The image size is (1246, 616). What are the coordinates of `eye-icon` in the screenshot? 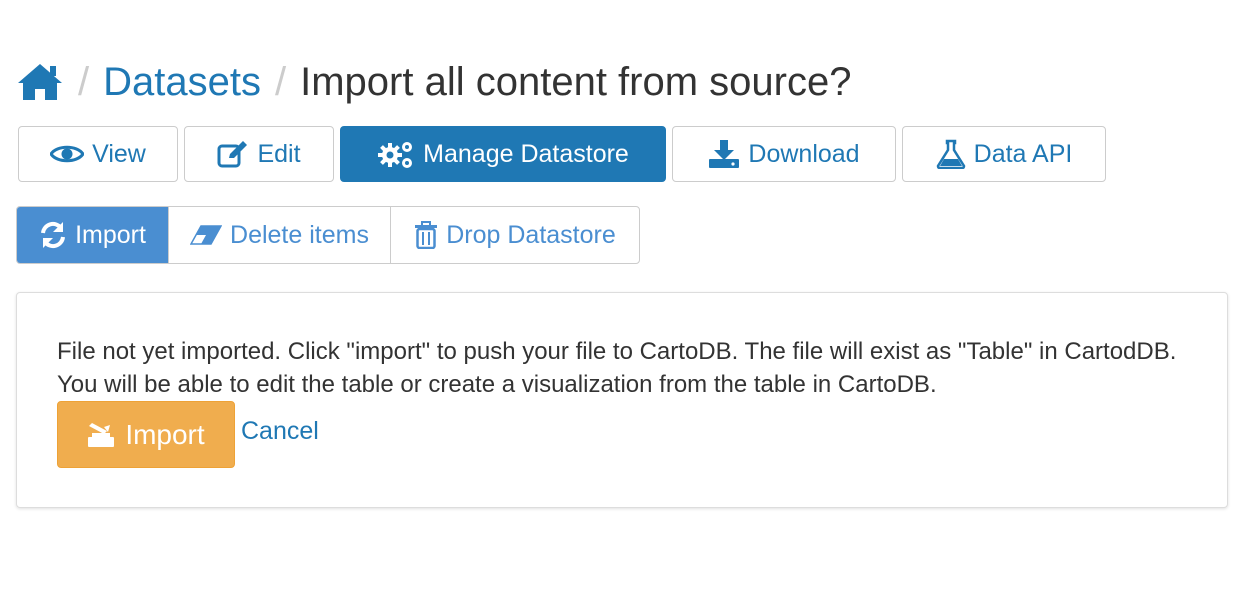 It's located at (67, 154).